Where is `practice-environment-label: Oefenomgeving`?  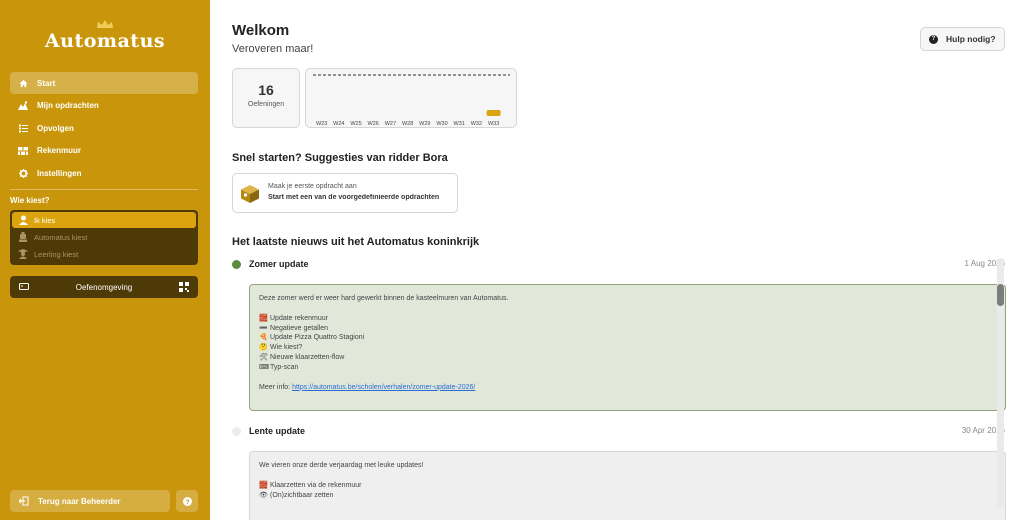 practice-environment-label: Oefenomgeving is located at coordinates (104, 287).